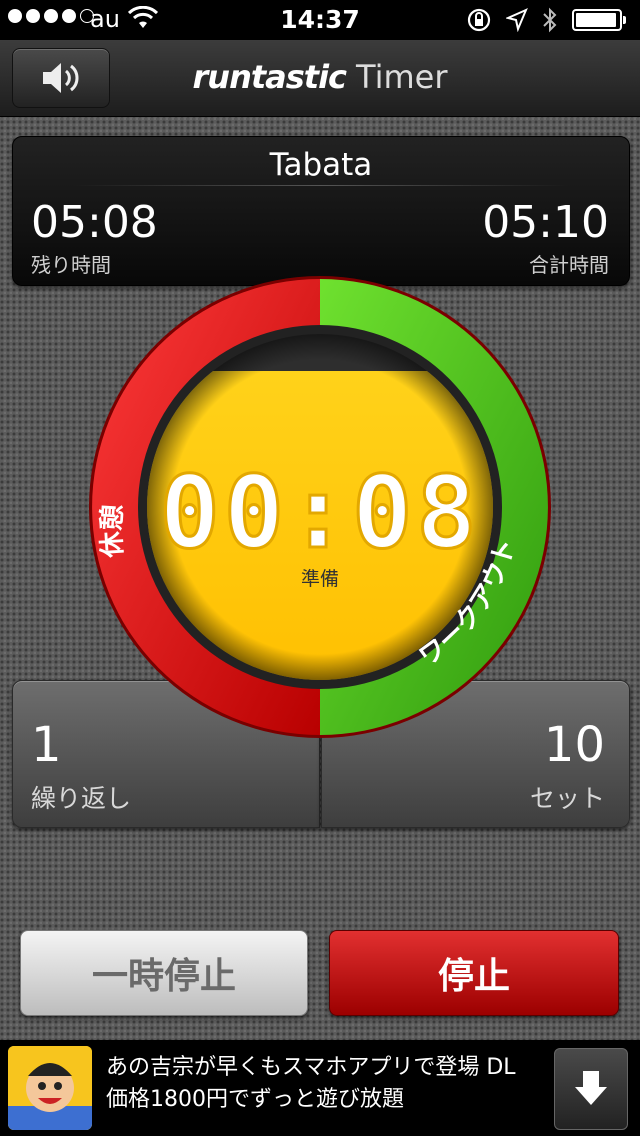  What do you see at coordinates (479, 20) in the screenshot?
I see `orientation-lock-icon` at bounding box center [479, 20].